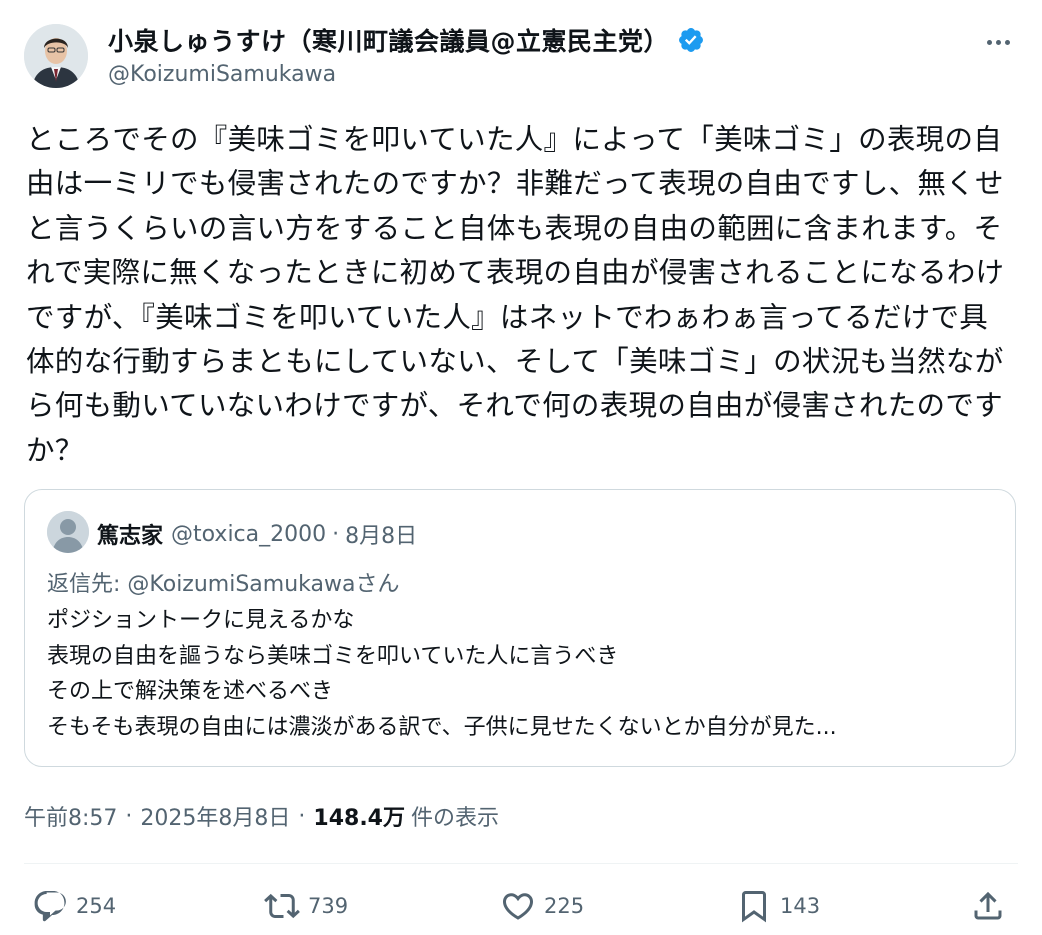  I want to click on reply-icon, so click(50, 906).